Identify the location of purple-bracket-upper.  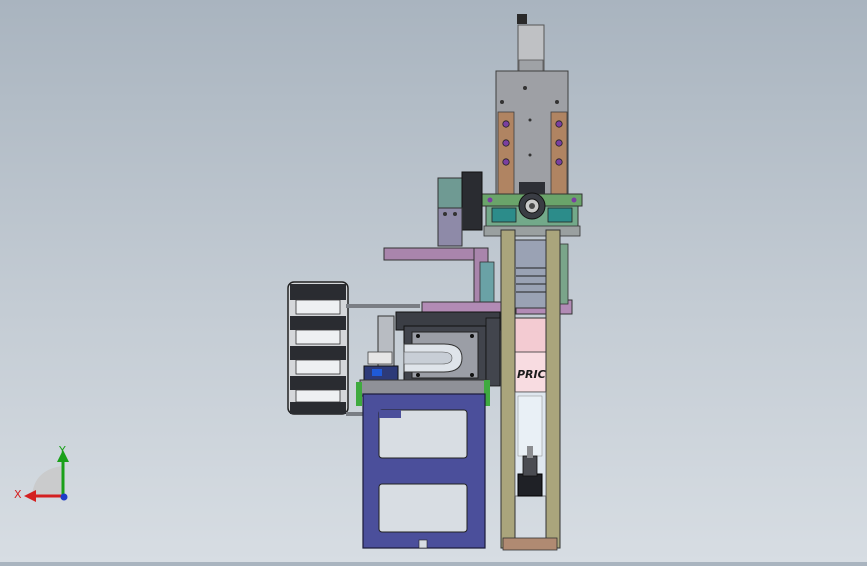
(439, 278).